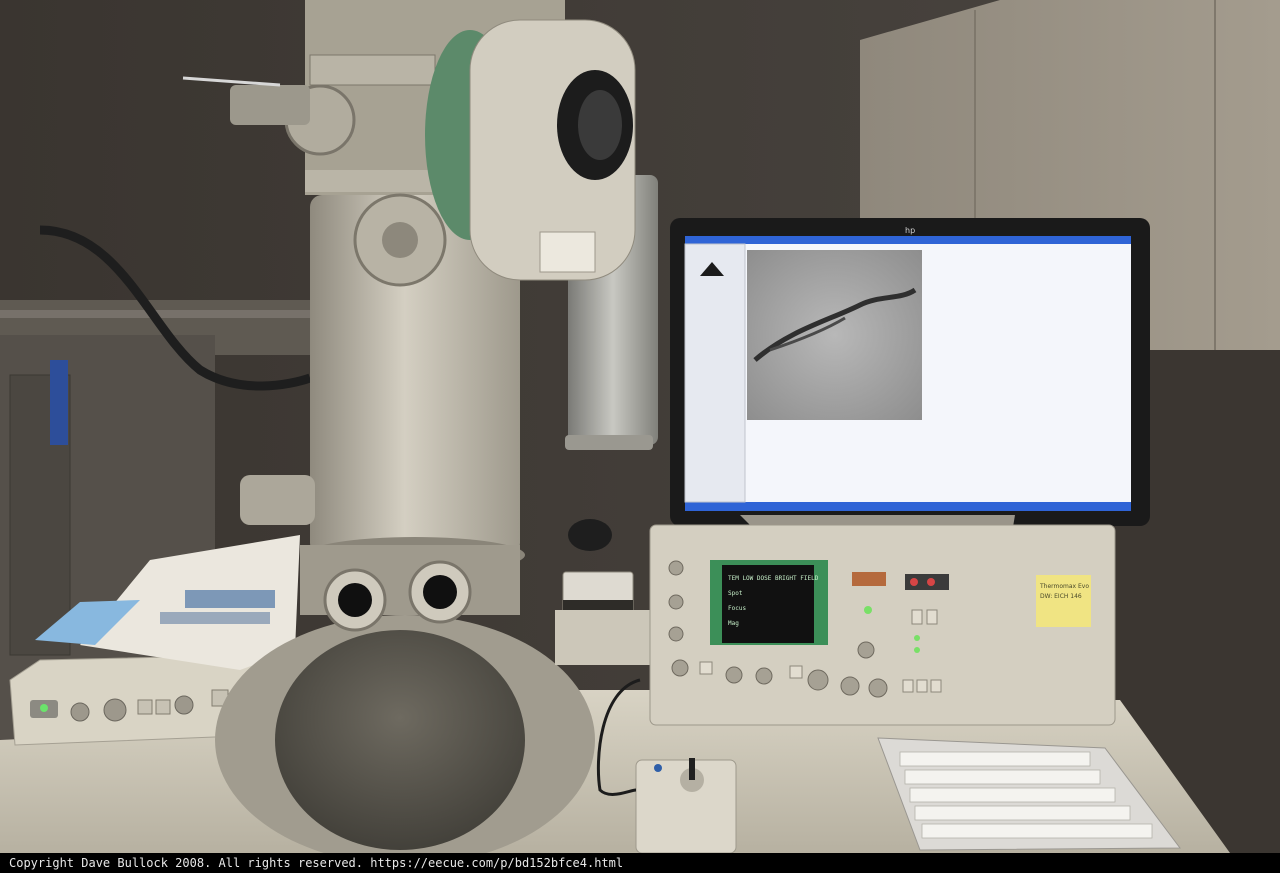 This screenshot has height=873, width=1280. What do you see at coordinates (773, 578) in the screenshot?
I see `console-screen-text: TEM LOW DOSE BRIGHT FIELD` at bounding box center [773, 578].